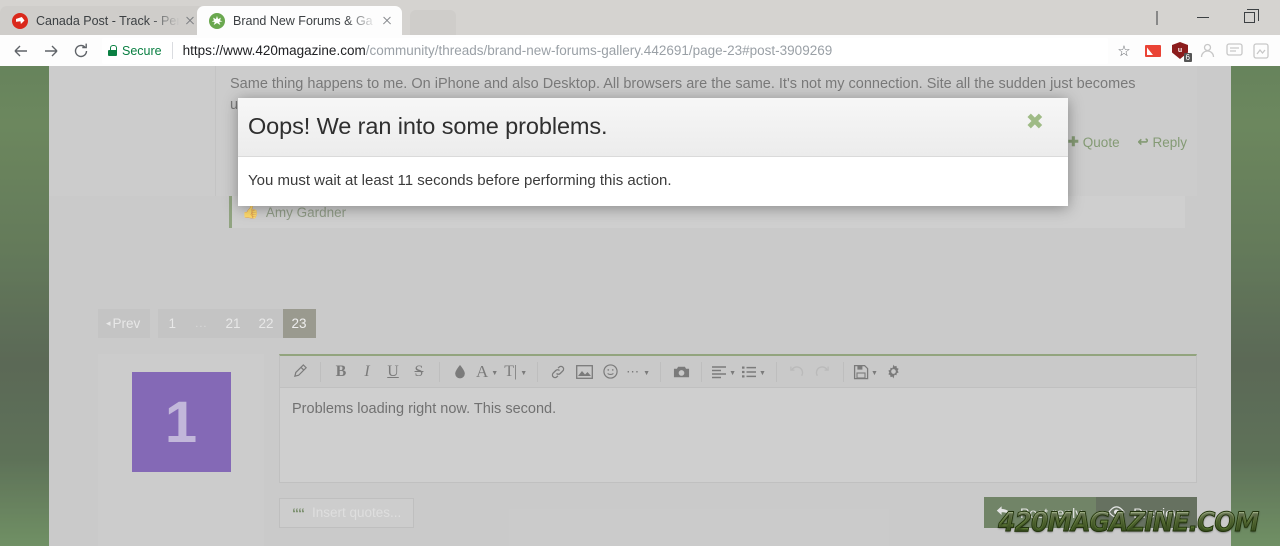 The image size is (1280, 546). Describe the element at coordinates (1203, 18) in the screenshot. I see `minimize-icon` at that location.